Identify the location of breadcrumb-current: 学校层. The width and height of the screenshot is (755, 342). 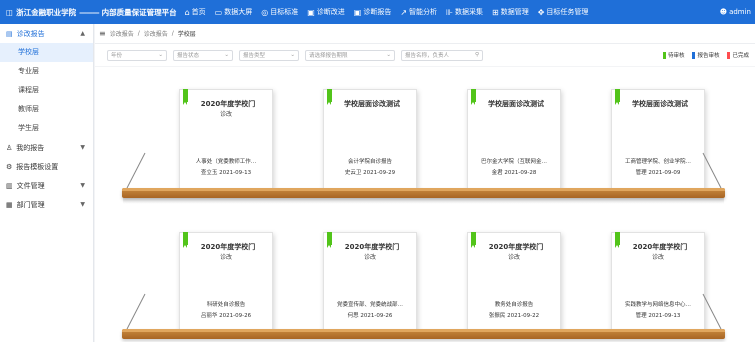
(186, 34).